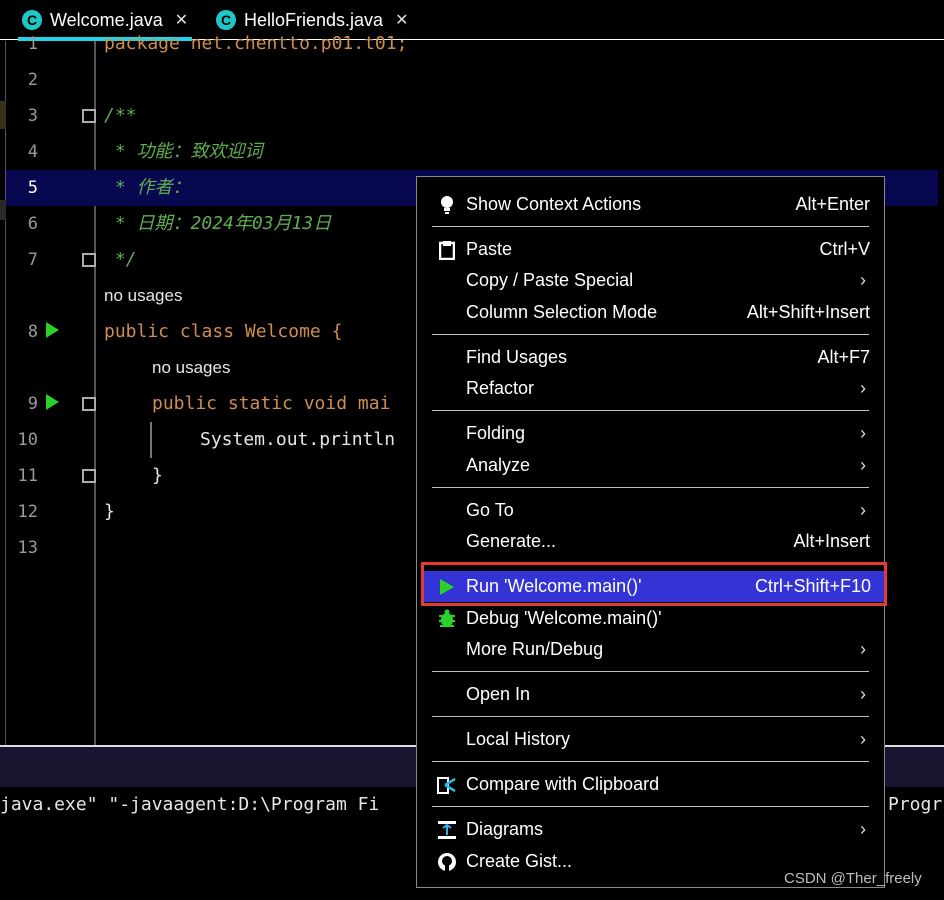  Describe the element at coordinates (844, 249) in the screenshot. I see `menu-shortcut: Ctrl+V` at that location.